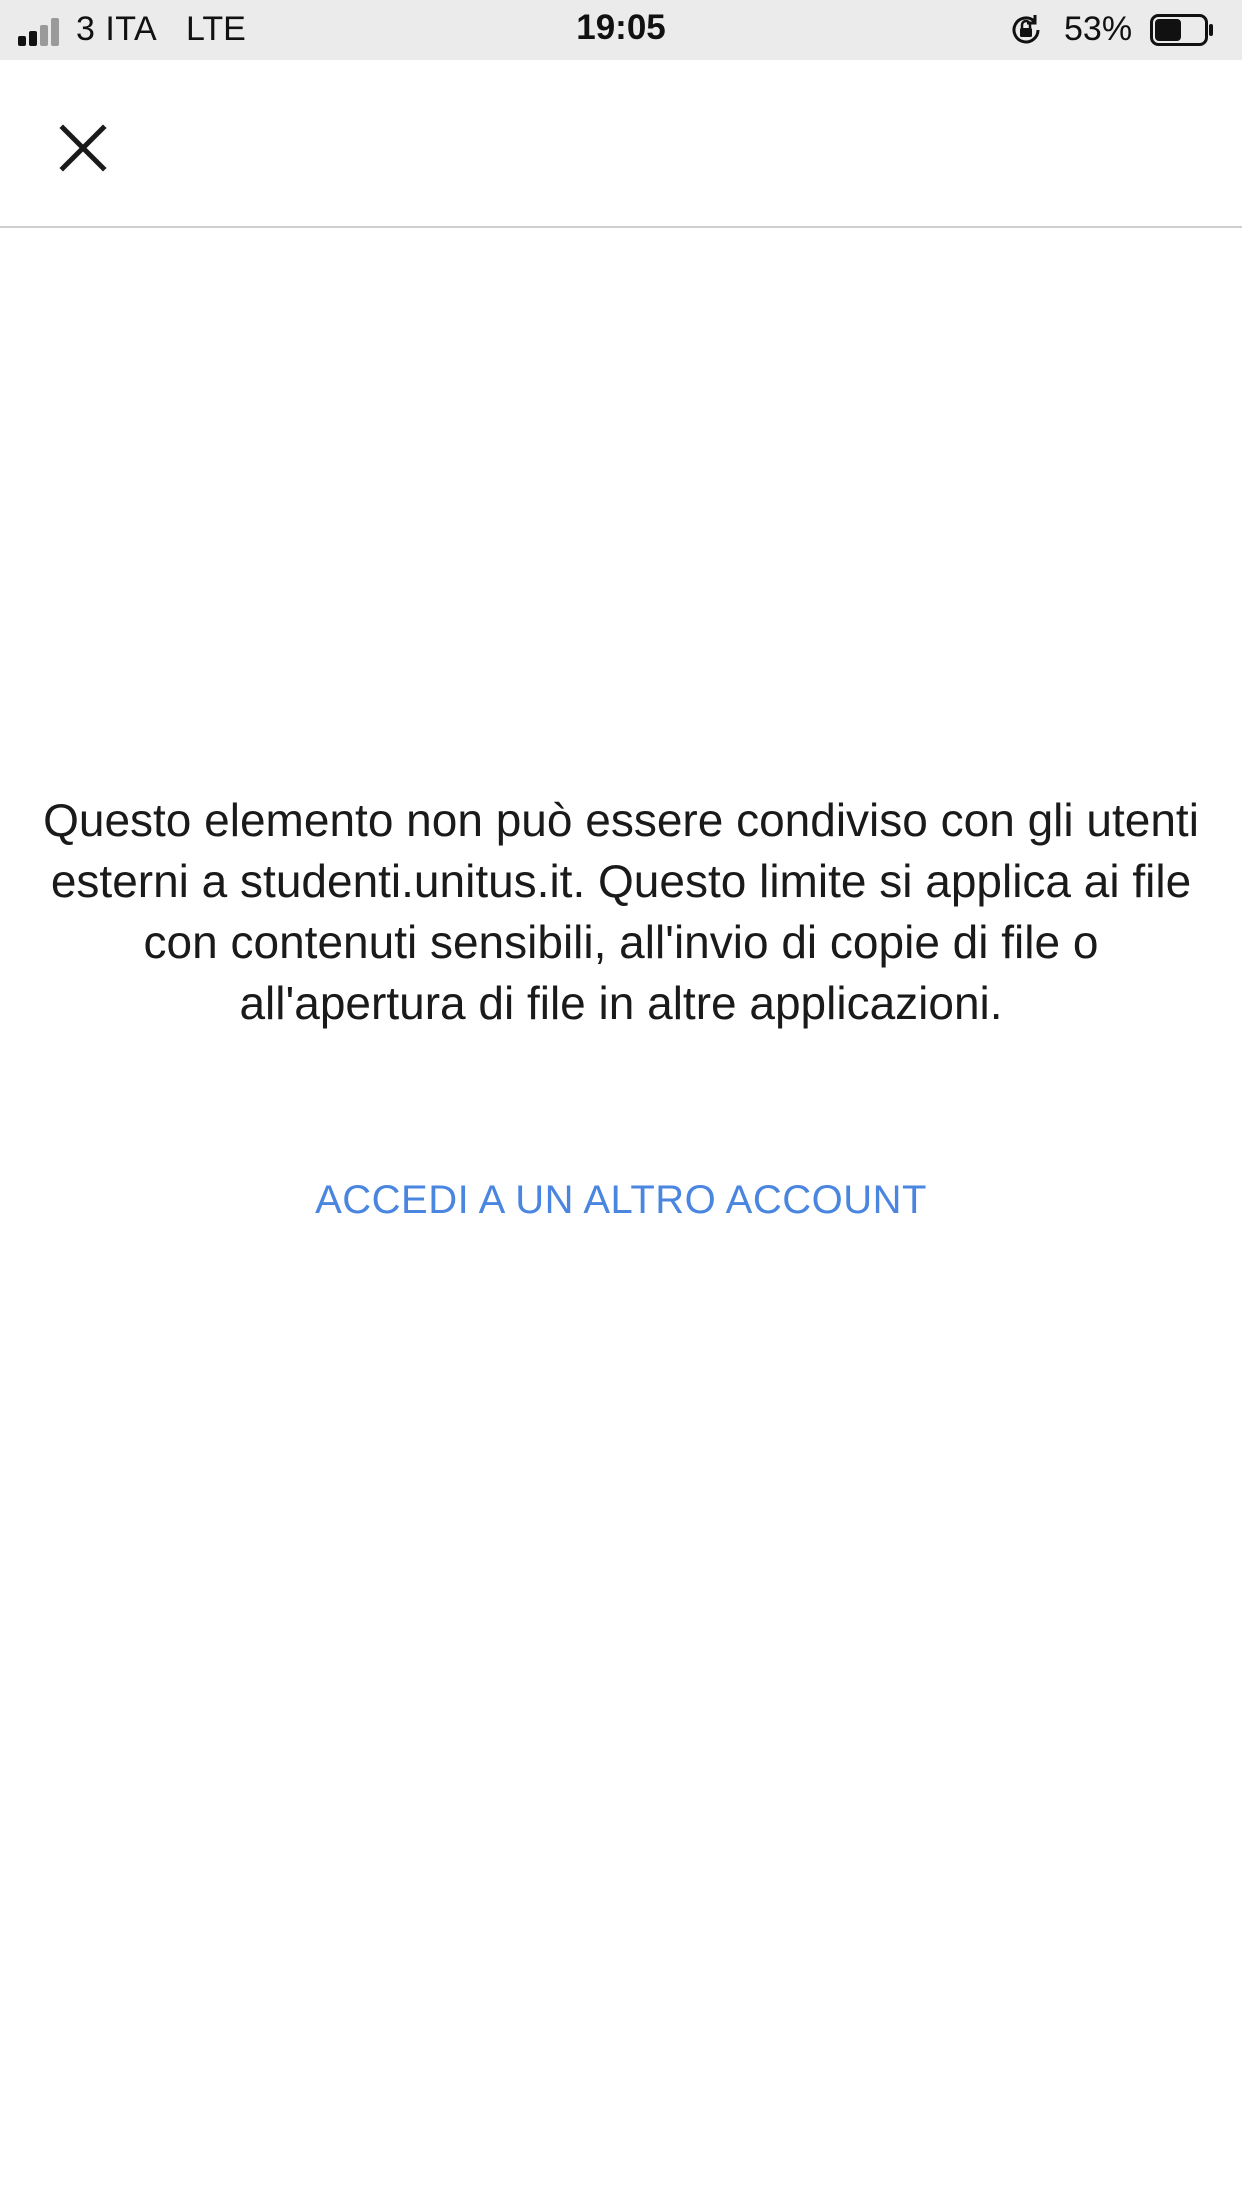  Describe the element at coordinates (621, 144) in the screenshot. I see `header-bar` at that location.